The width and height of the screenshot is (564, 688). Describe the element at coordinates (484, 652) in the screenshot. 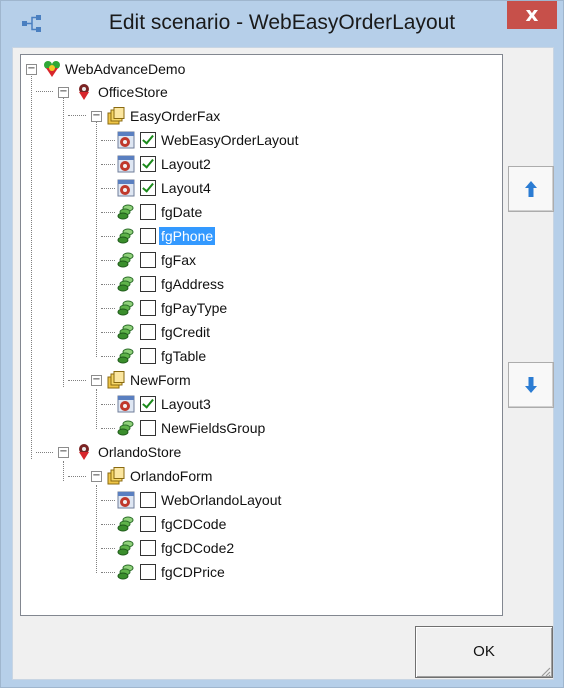

I see `ok-button: OK` at that location.